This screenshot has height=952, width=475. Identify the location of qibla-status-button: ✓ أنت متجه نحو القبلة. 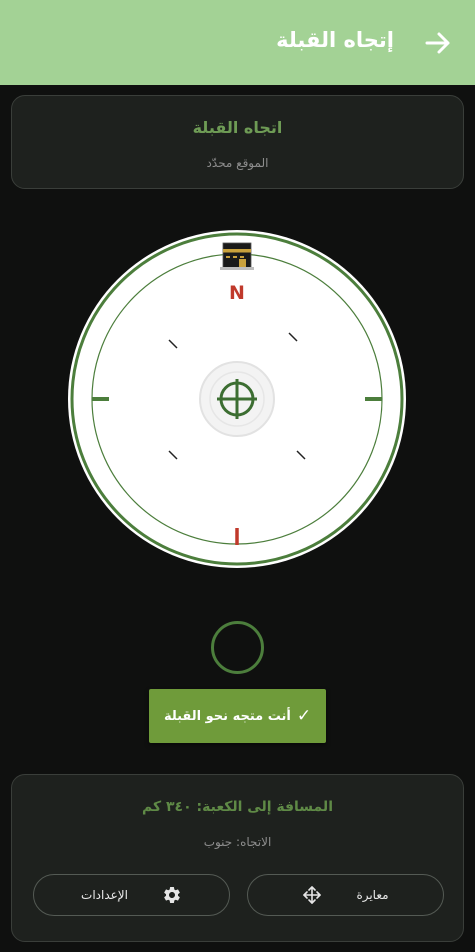
(237, 716).